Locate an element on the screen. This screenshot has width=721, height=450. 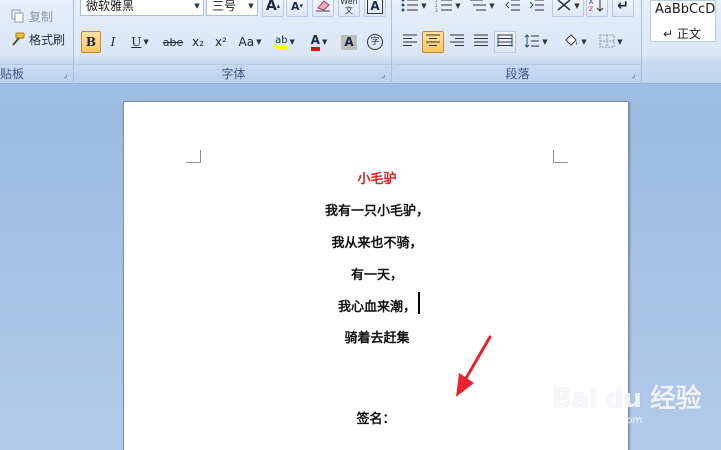
italic-button: I is located at coordinates (113, 42).